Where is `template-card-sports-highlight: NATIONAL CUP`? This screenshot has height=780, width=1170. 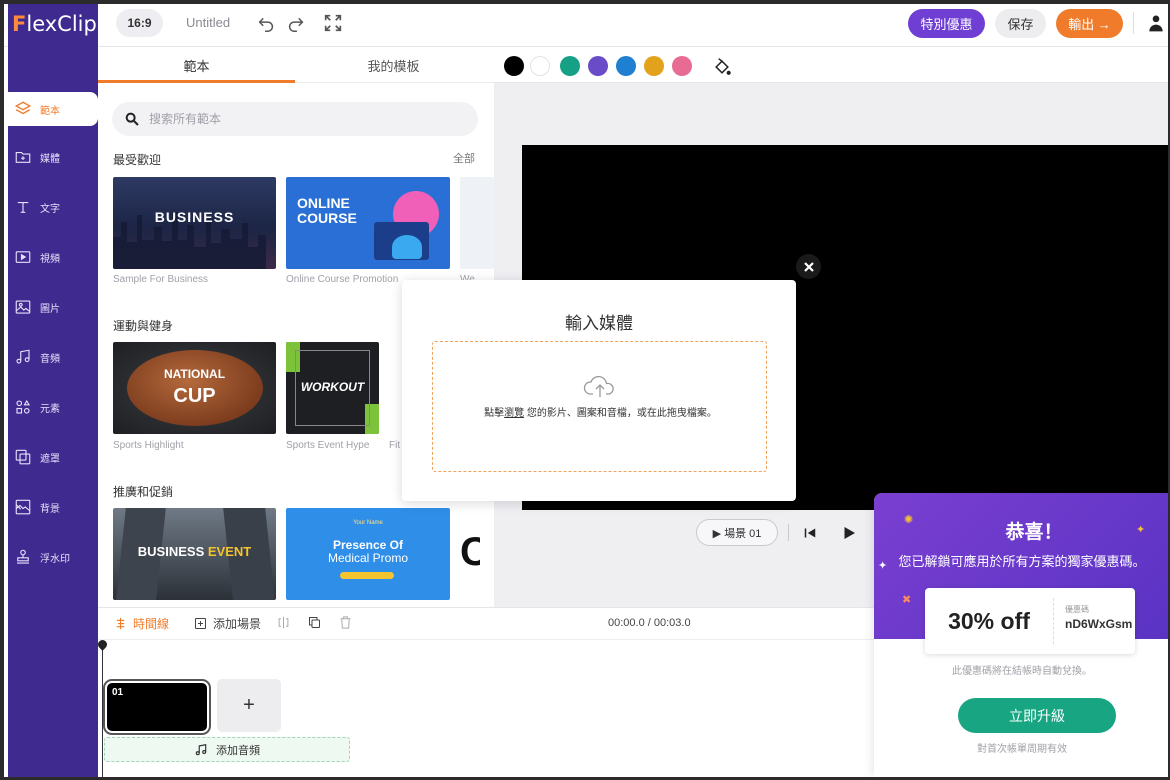
template-card-sports-highlight: NATIONAL CUP is located at coordinates (194, 388).